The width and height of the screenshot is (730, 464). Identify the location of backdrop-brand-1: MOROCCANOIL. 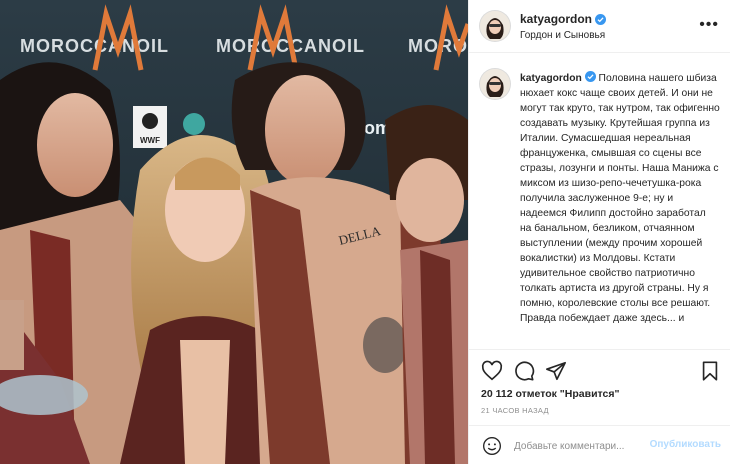
(94, 46).